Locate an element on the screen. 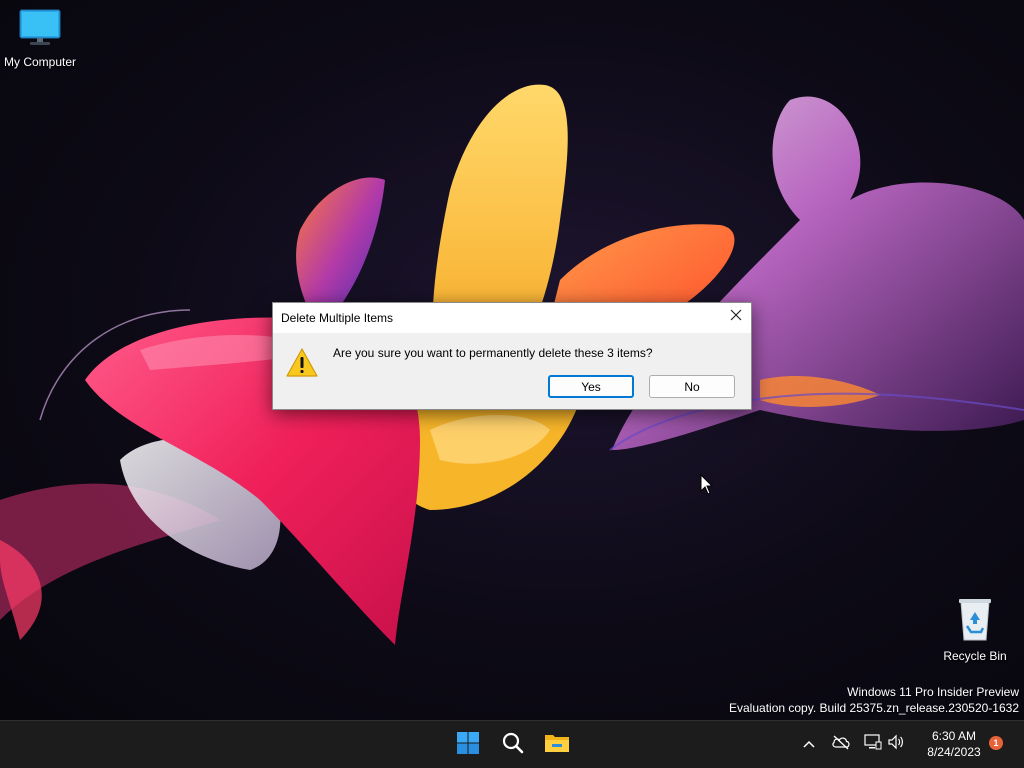 This screenshot has width=1024, height=768. volume-icon is located at coordinates (896, 744).